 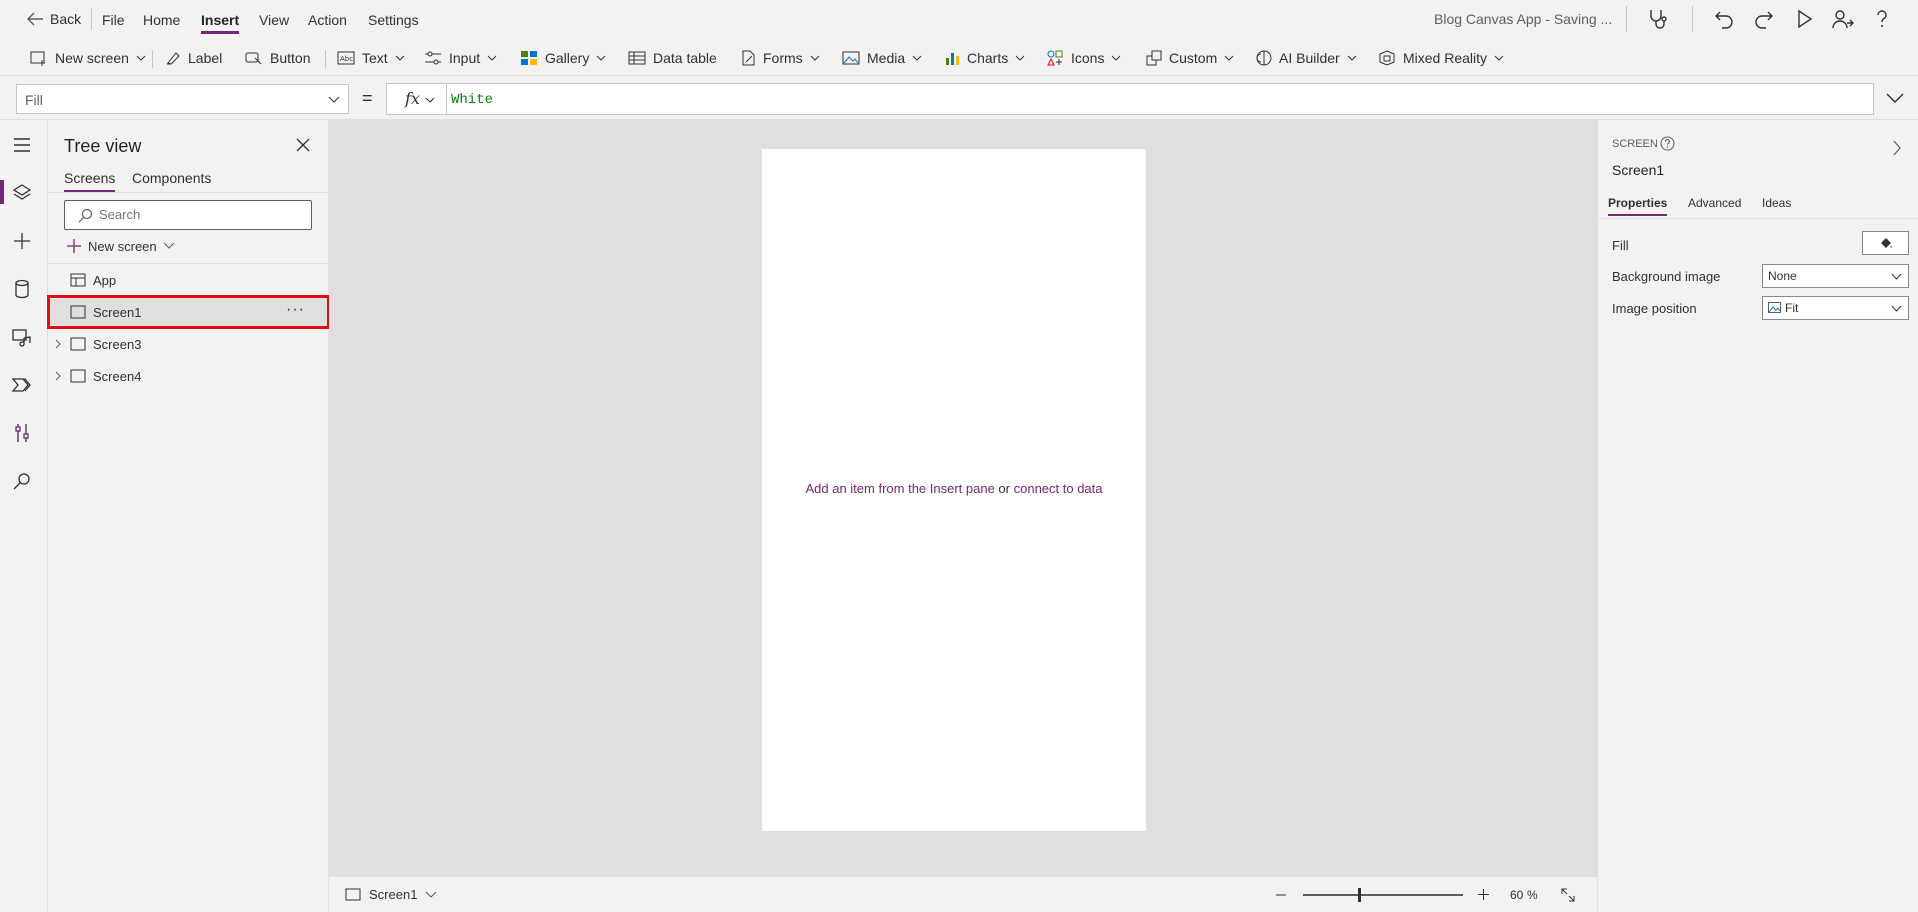 I want to click on ai-builder-menu: AI Builder, so click(x=1306, y=58).